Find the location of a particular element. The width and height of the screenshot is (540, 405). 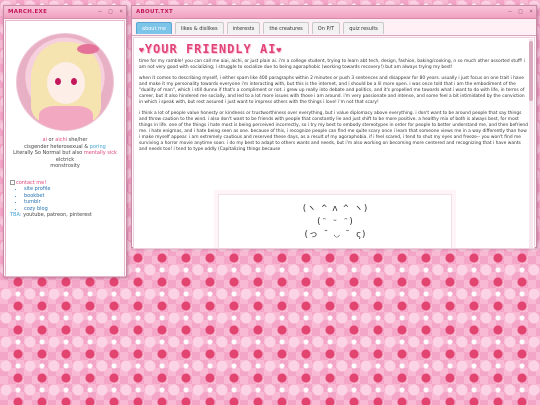

avatar is located at coordinates (65, 82).